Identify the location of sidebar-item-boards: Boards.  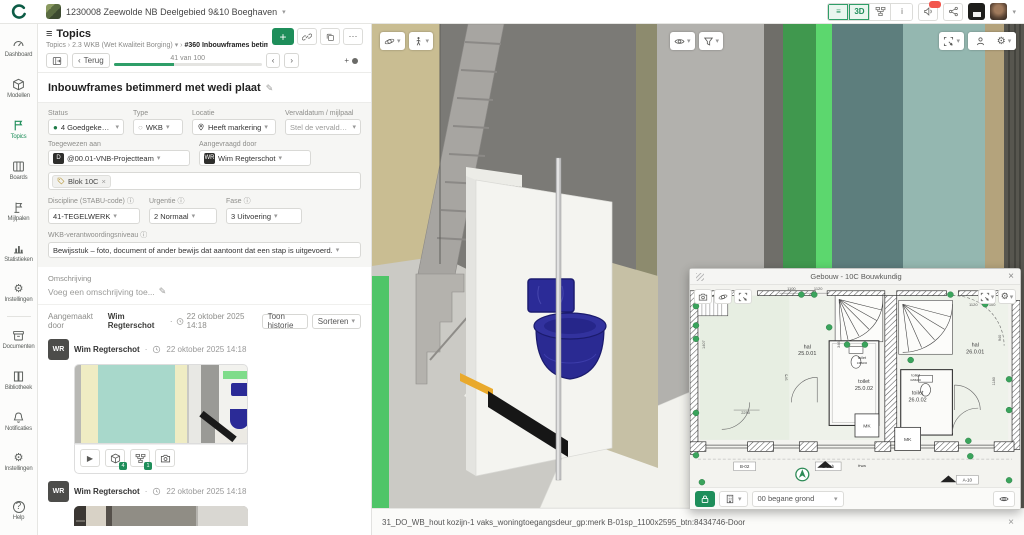
(19, 170).